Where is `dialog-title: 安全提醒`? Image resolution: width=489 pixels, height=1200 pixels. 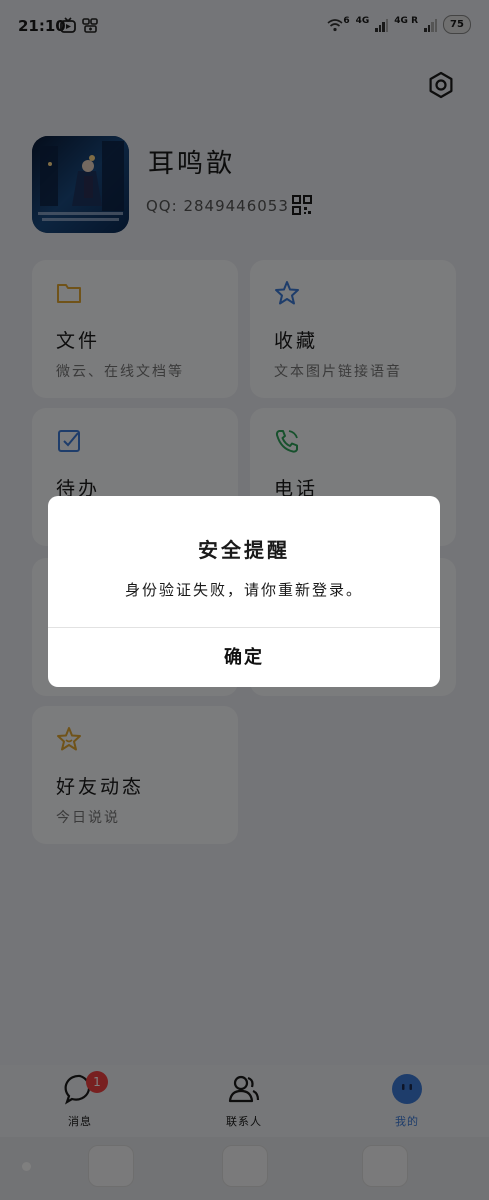
dialog-title: 安全提醒 is located at coordinates (244, 550).